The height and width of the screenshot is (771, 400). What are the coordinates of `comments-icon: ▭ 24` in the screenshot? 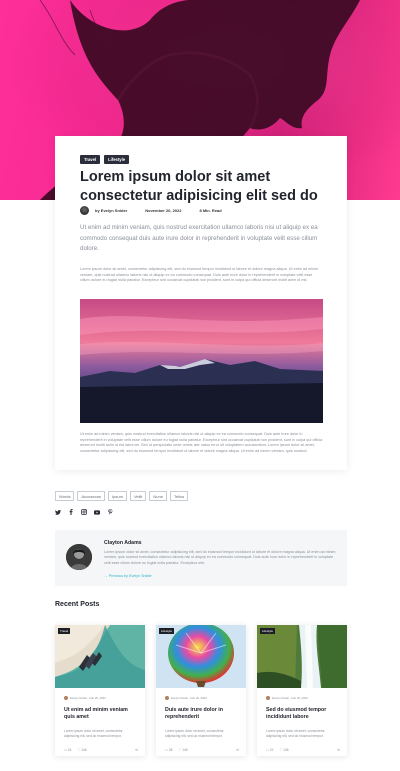 It's located at (68, 749).